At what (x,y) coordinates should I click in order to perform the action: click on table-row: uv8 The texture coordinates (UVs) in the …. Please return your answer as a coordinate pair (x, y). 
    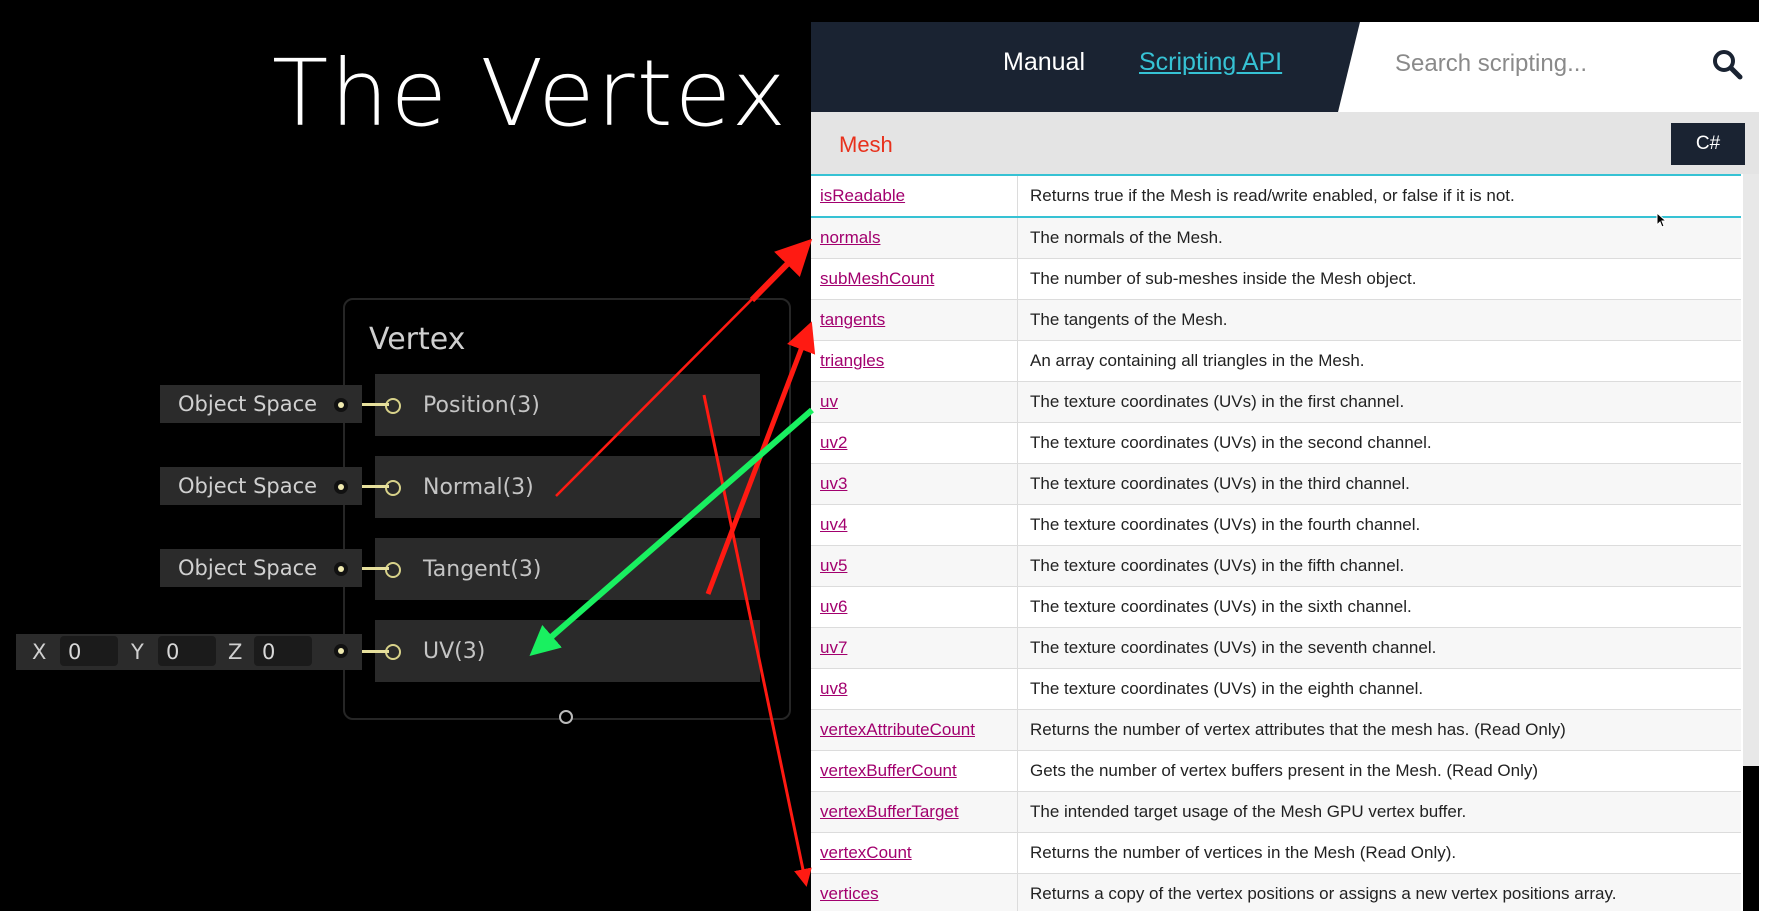
    Looking at the image, I should click on (1276, 689).